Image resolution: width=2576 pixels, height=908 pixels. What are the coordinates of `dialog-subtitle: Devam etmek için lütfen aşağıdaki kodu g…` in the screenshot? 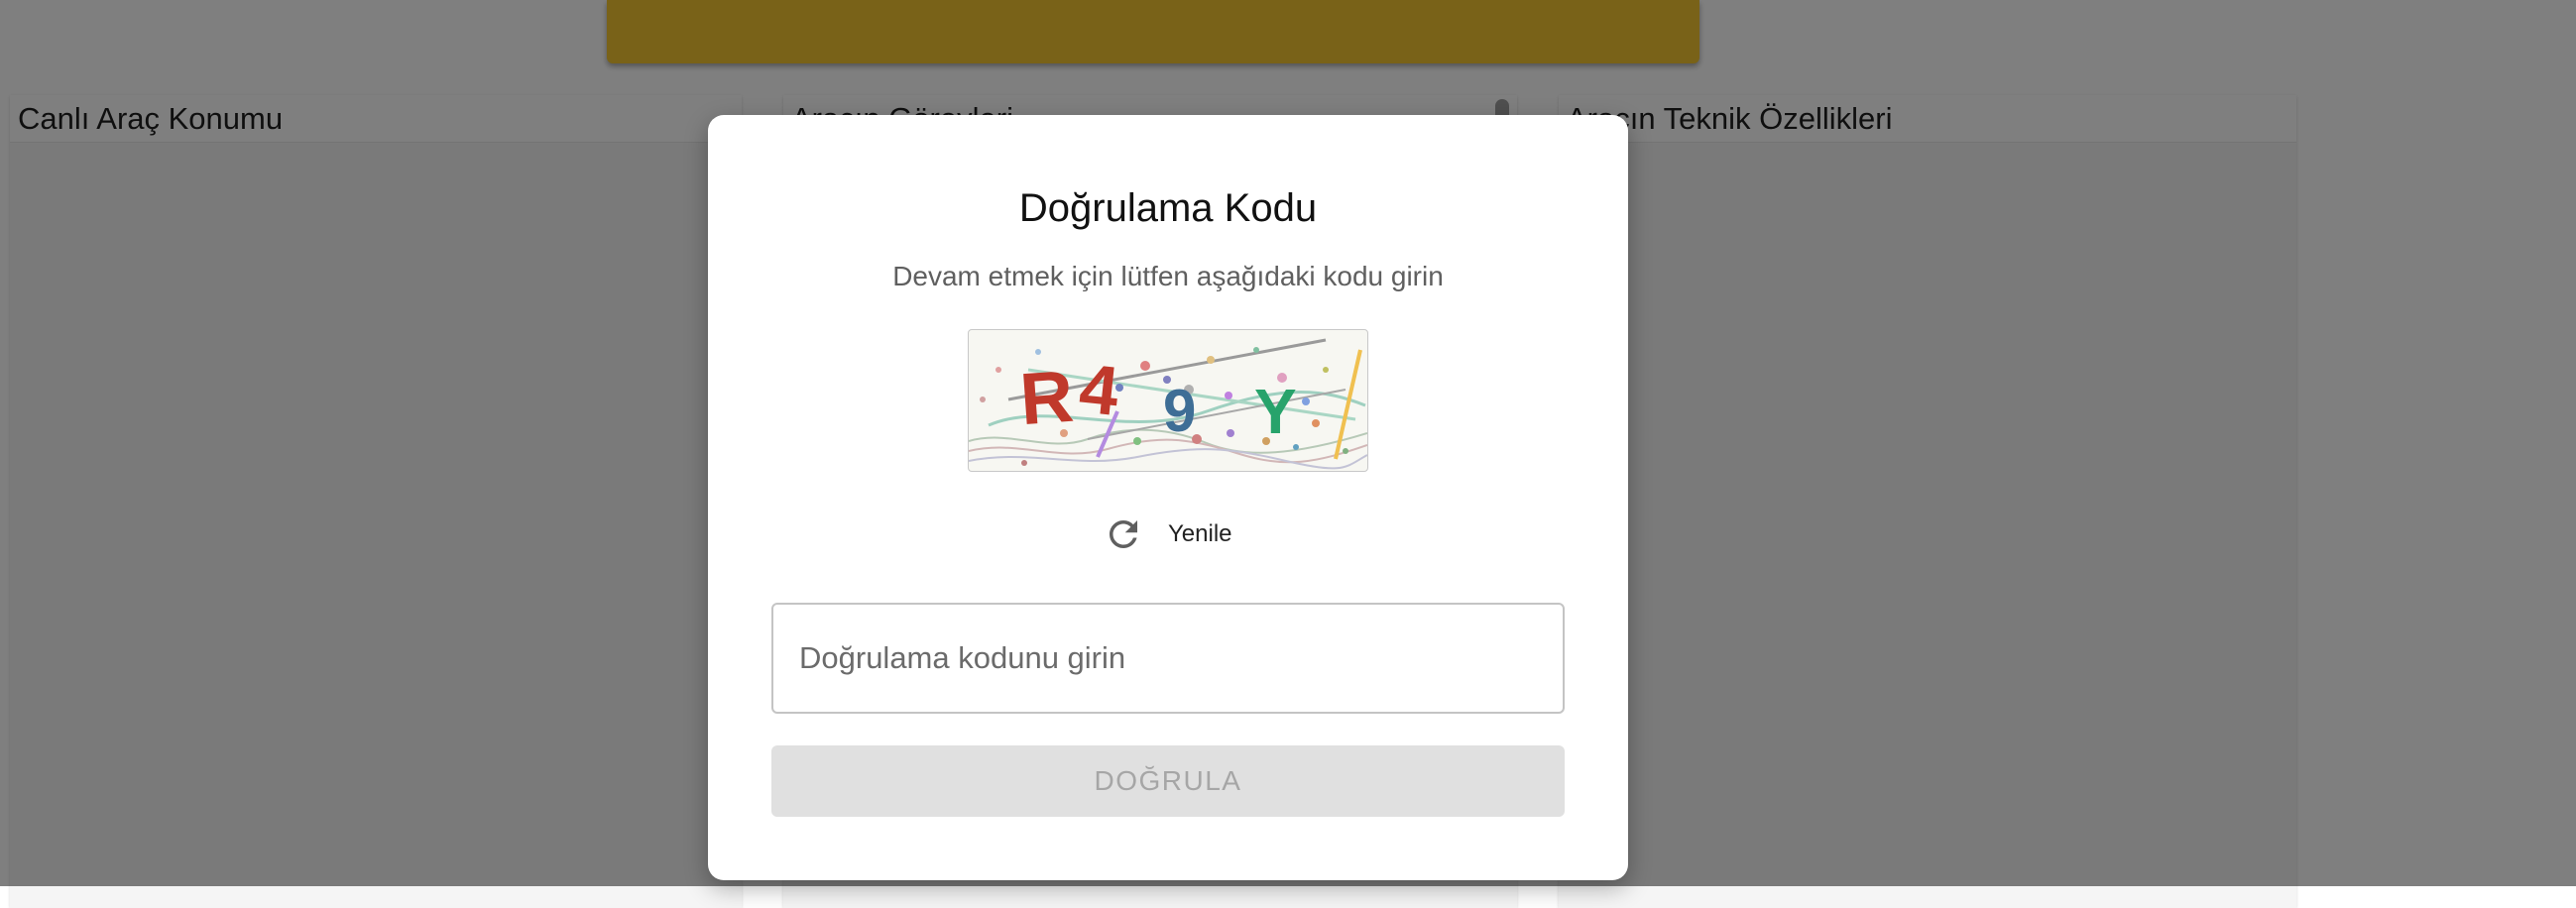 It's located at (1168, 276).